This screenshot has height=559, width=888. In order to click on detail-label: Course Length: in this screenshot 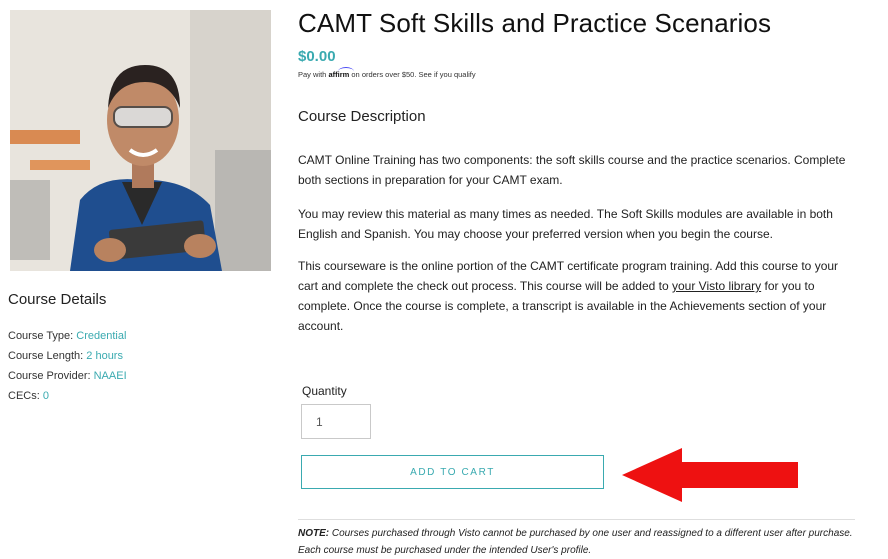, I will do `click(46, 356)`.